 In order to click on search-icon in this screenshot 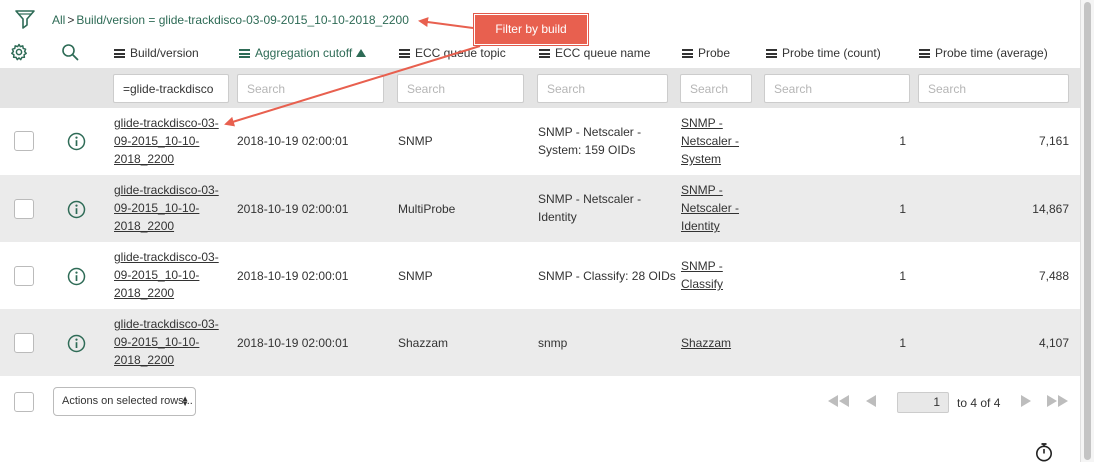, I will do `click(70, 52)`.